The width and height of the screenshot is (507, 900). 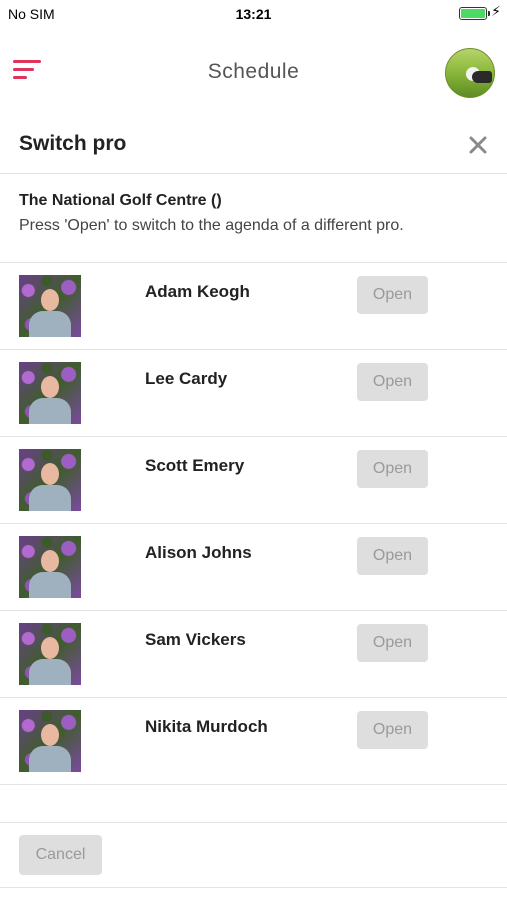 I want to click on list-item: Nikita Murdoch Open, so click(x=253, y=741).